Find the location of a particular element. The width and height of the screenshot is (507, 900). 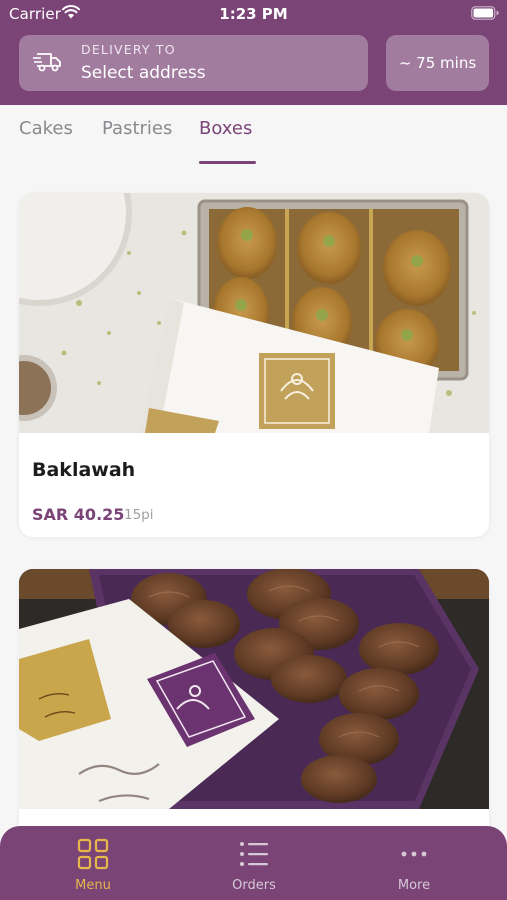

battery-icon is located at coordinates (485, 15).